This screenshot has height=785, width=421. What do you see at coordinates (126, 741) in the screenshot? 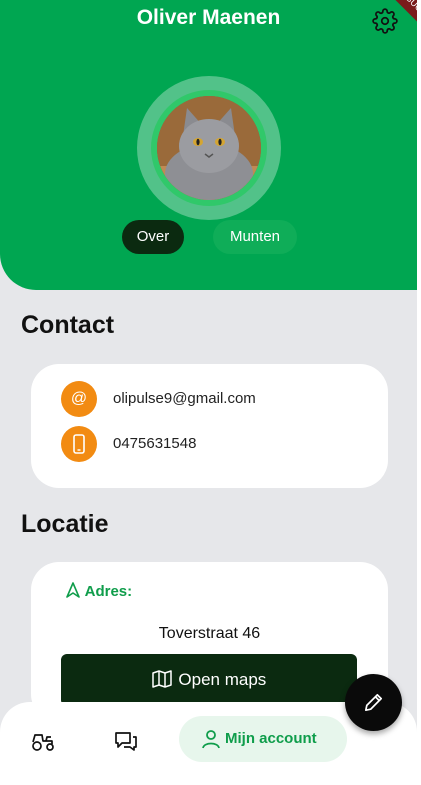
I see `chat-icon` at bounding box center [126, 741].